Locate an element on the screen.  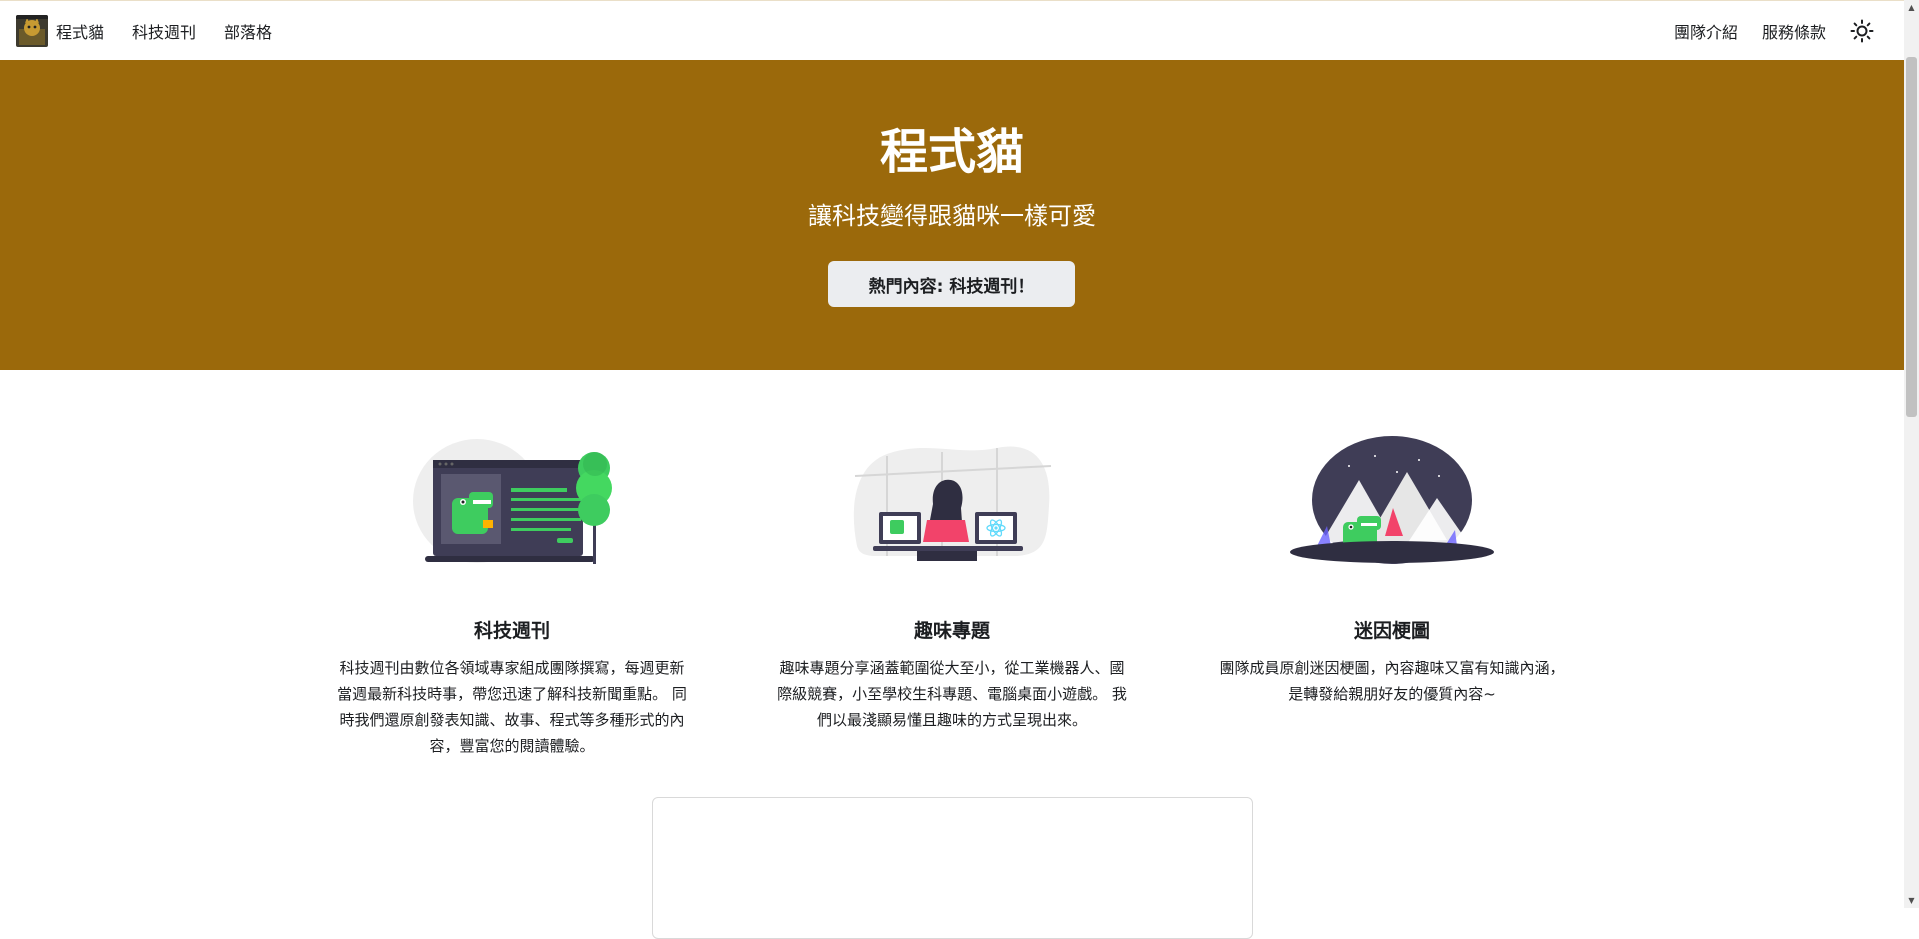
scroll-down-arrow-icon: ▼ is located at coordinates (1911, 900).